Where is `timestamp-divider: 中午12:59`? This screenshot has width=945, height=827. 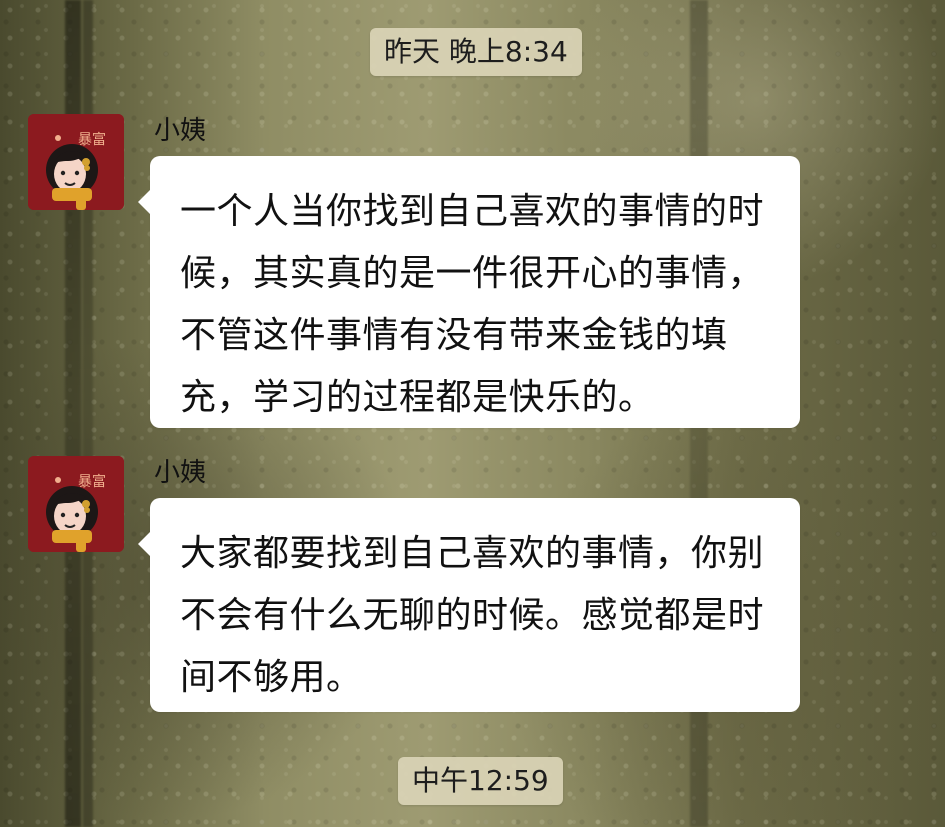
timestamp-divider: 中午12:59 is located at coordinates (480, 781).